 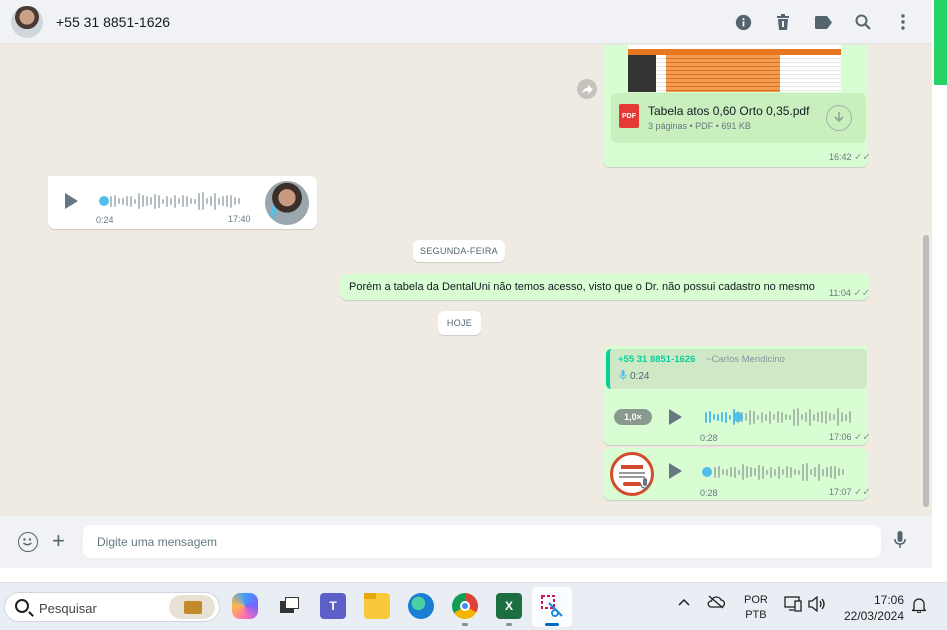 What do you see at coordinates (919, 606) in the screenshot?
I see `notification-bell-icon` at bounding box center [919, 606].